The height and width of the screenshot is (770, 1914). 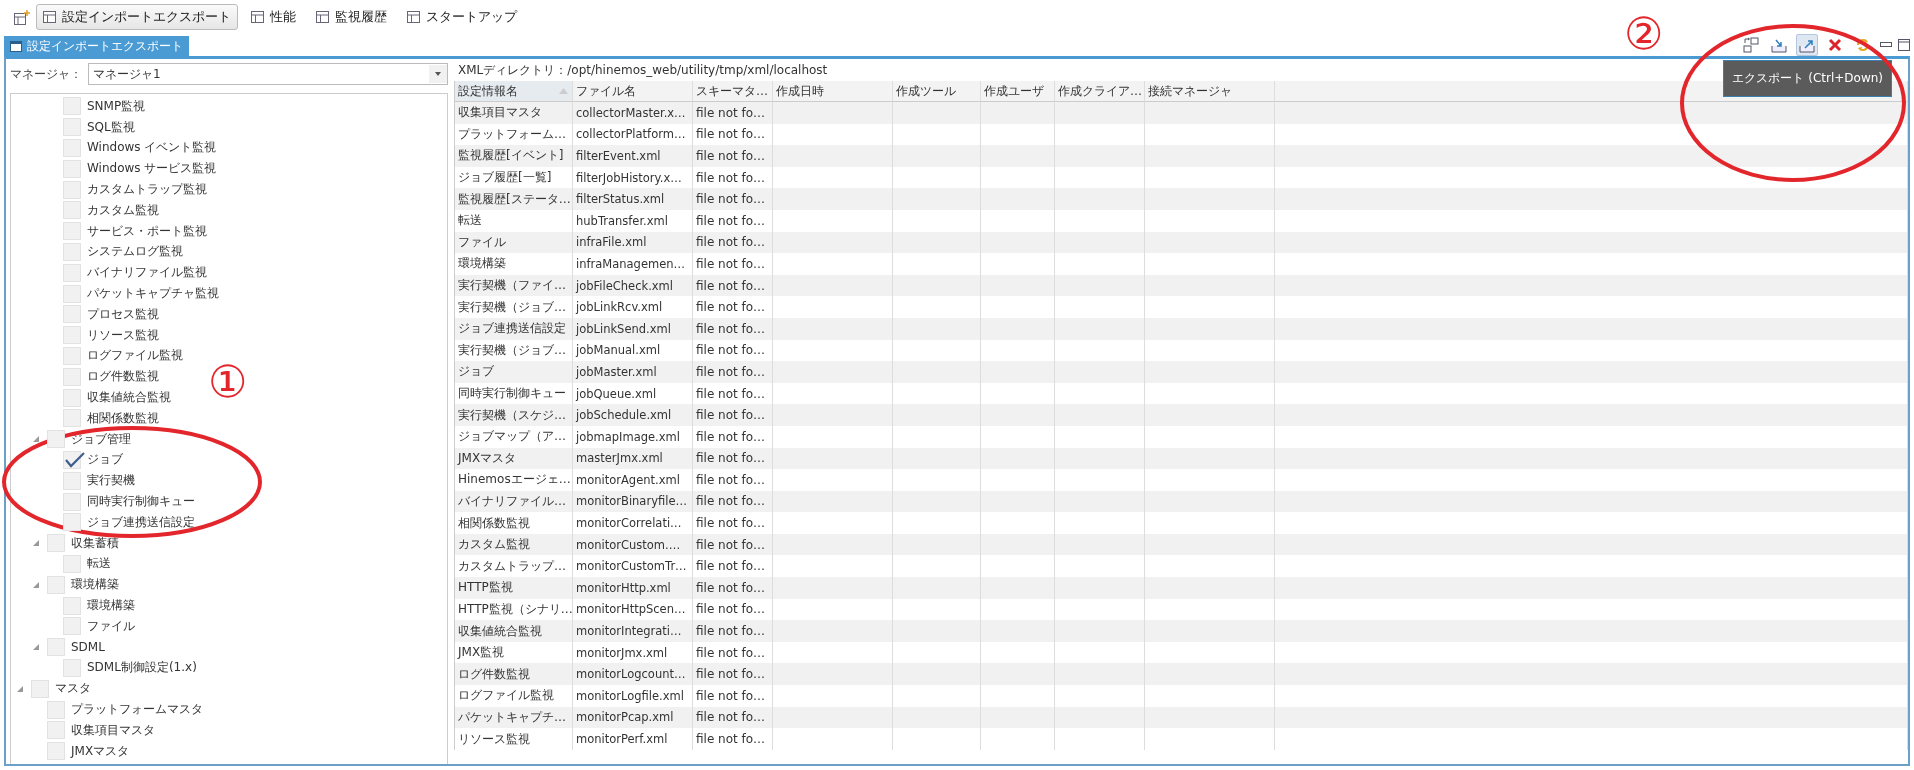 What do you see at coordinates (137, 17) in the screenshot?
I see `perspective-tab: 設定インポートエクスポート` at bounding box center [137, 17].